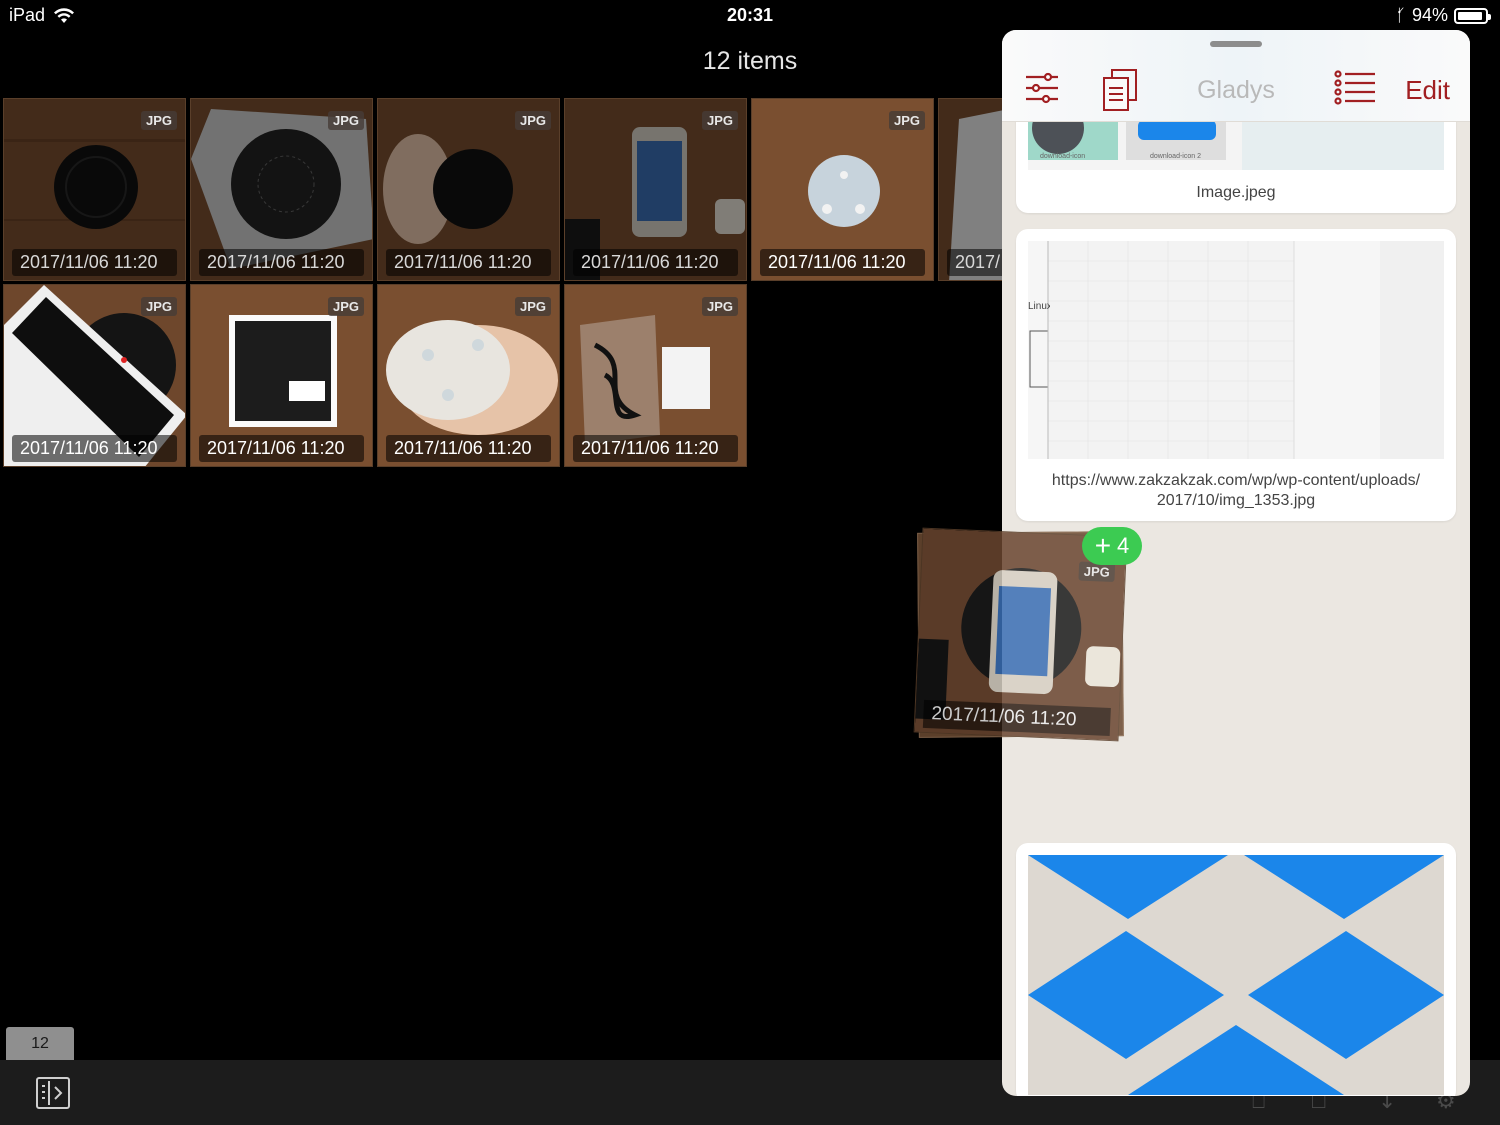 The height and width of the screenshot is (1125, 1500). Describe the element at coordinates (1236, 44) in the screenshot. I see `grabber-handle` at that location.